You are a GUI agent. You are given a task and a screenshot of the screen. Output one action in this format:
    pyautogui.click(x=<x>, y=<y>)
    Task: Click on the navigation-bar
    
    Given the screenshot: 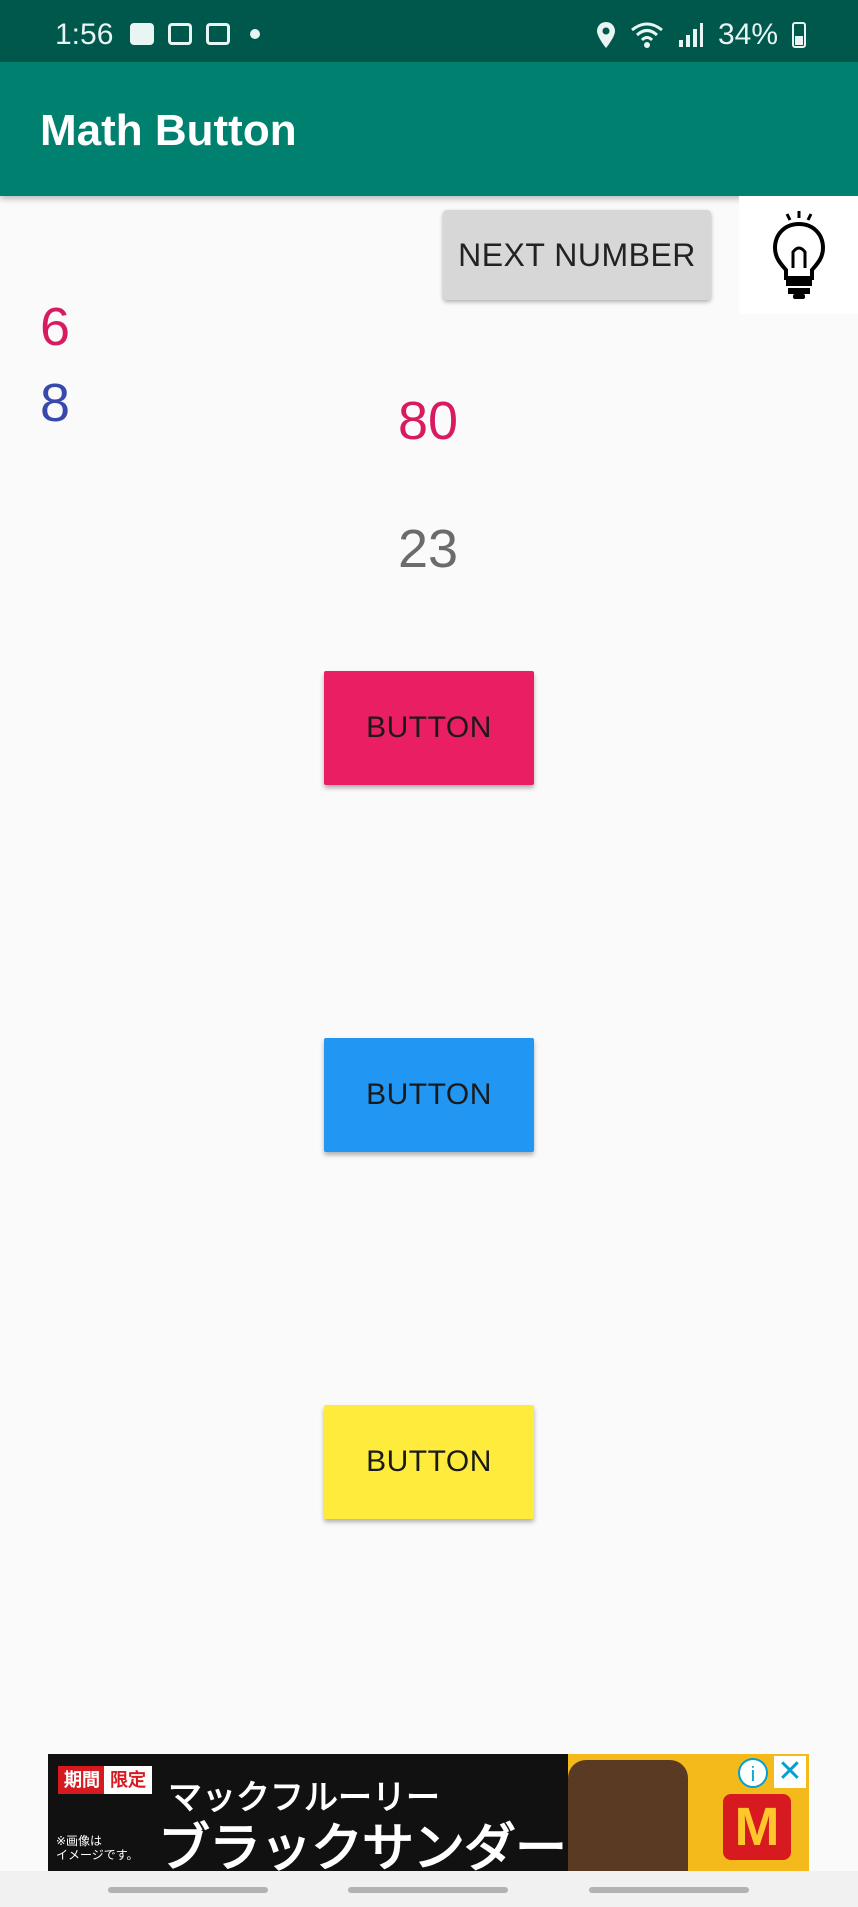 What is the action you would take?
    pyautogui.click(x=429, y=1889)
    